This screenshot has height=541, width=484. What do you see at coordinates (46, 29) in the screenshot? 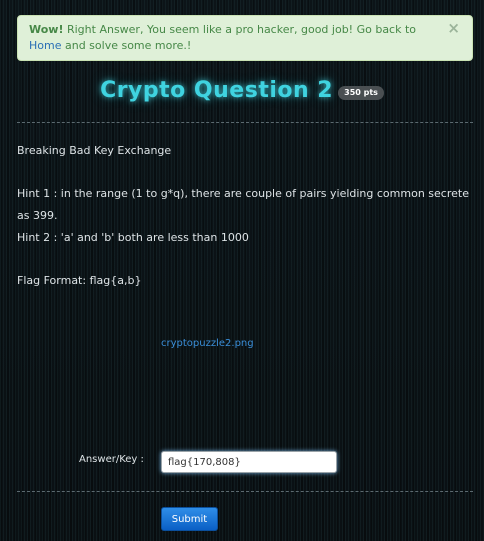
I see `alert-strong: Wow!` at bounding box center [46, 29].